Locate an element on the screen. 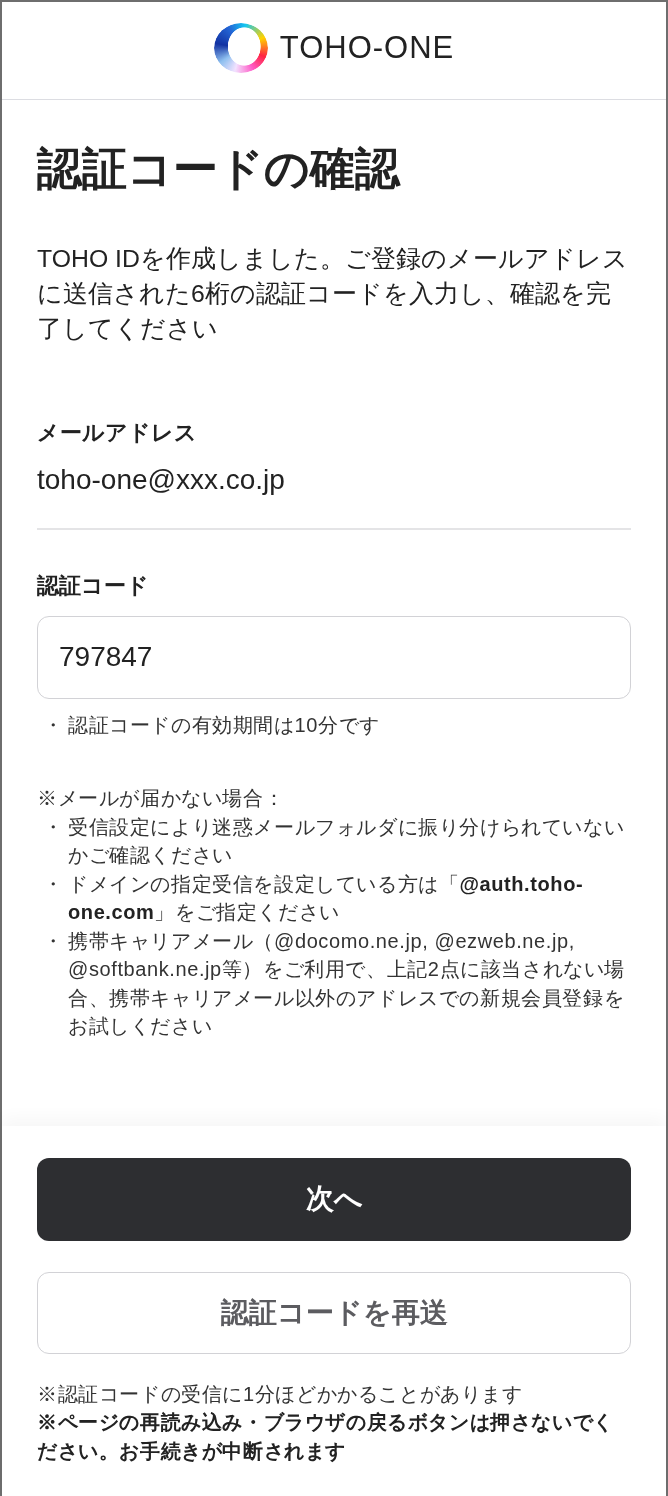  warning-note: ※ページの再読み込み・ブラウザの戻るボタンは押さないでください。お手続きが中断されます is located at coordinates (326, 1437).